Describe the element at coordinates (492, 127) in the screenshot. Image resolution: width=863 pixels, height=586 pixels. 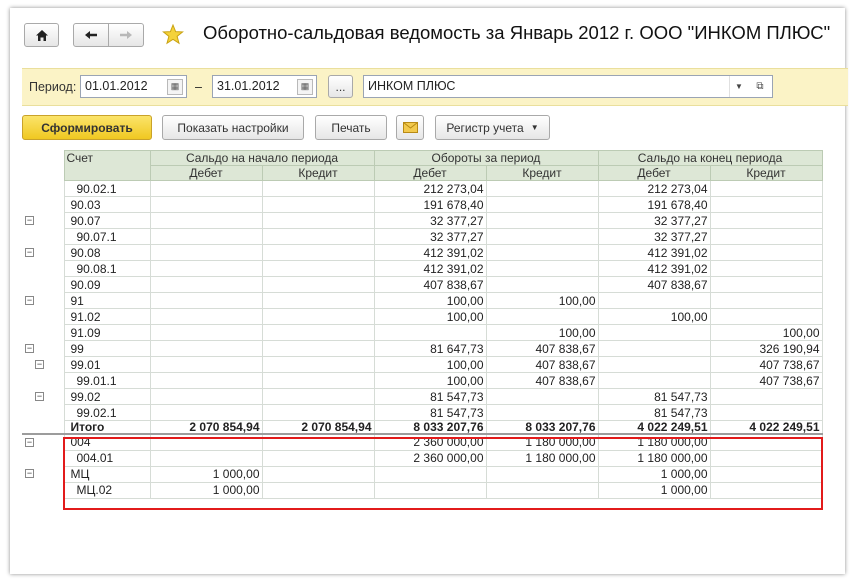
I see `register-dropdown-button: Регистр учета ▼` at that location.